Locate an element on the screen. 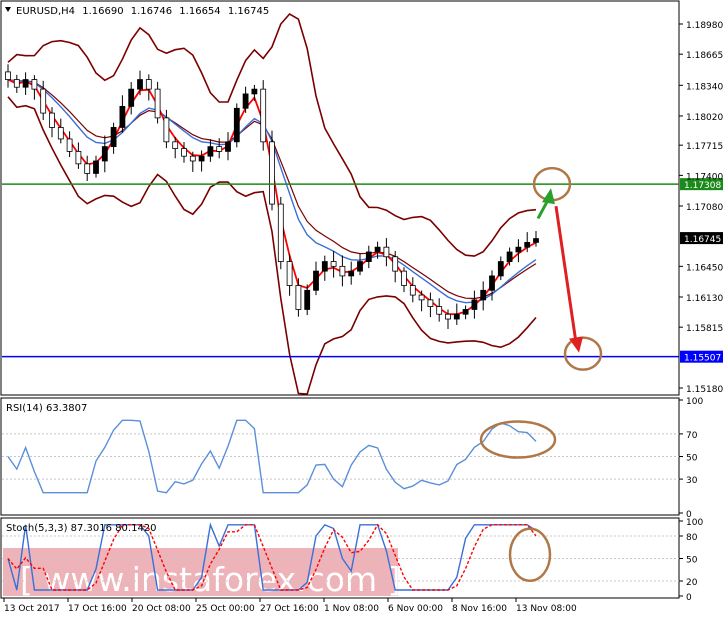  y-tick-label: 1.18980 is located at coordinates (704, 26).